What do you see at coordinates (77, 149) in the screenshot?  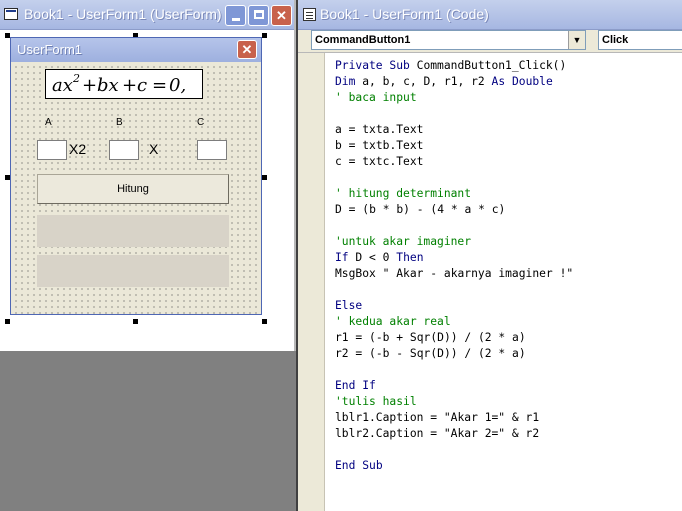 I see `label-x2: X2` at bounding box center [77, 149].